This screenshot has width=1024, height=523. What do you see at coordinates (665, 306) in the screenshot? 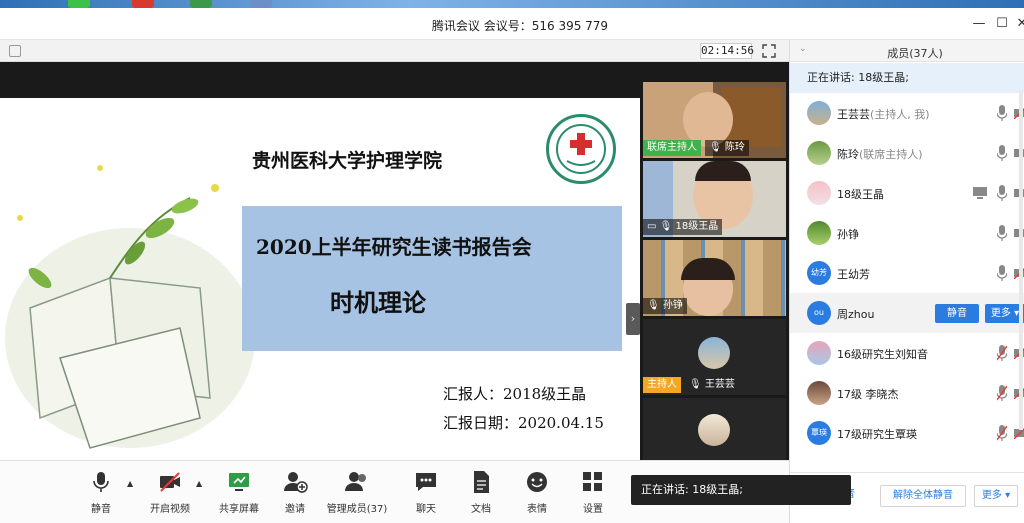
I see `participant-name: 🎙 孙铮` at bounding box center [665, 306].